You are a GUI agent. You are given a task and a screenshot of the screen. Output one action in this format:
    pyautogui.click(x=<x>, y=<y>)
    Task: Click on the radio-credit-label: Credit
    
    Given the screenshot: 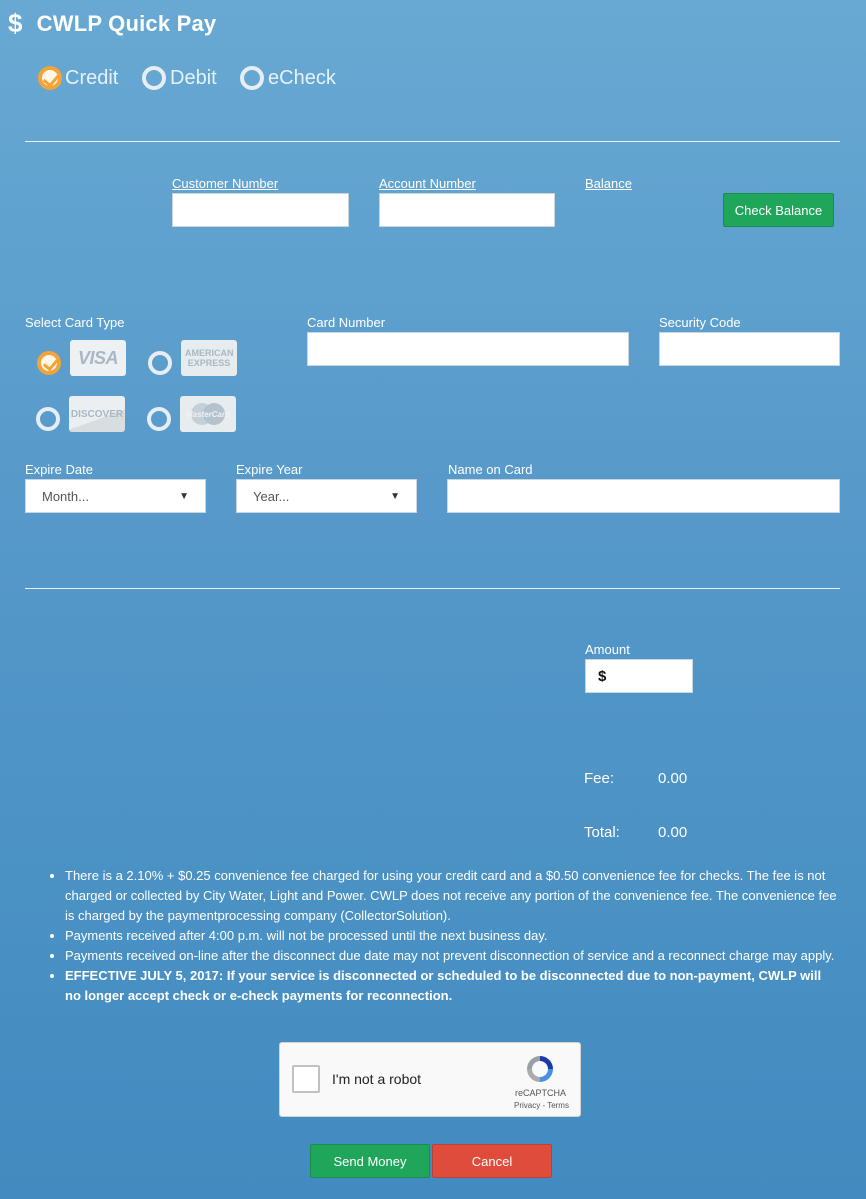 What is the action you would take?
    pyautogui.click(x=92, y=77)
    